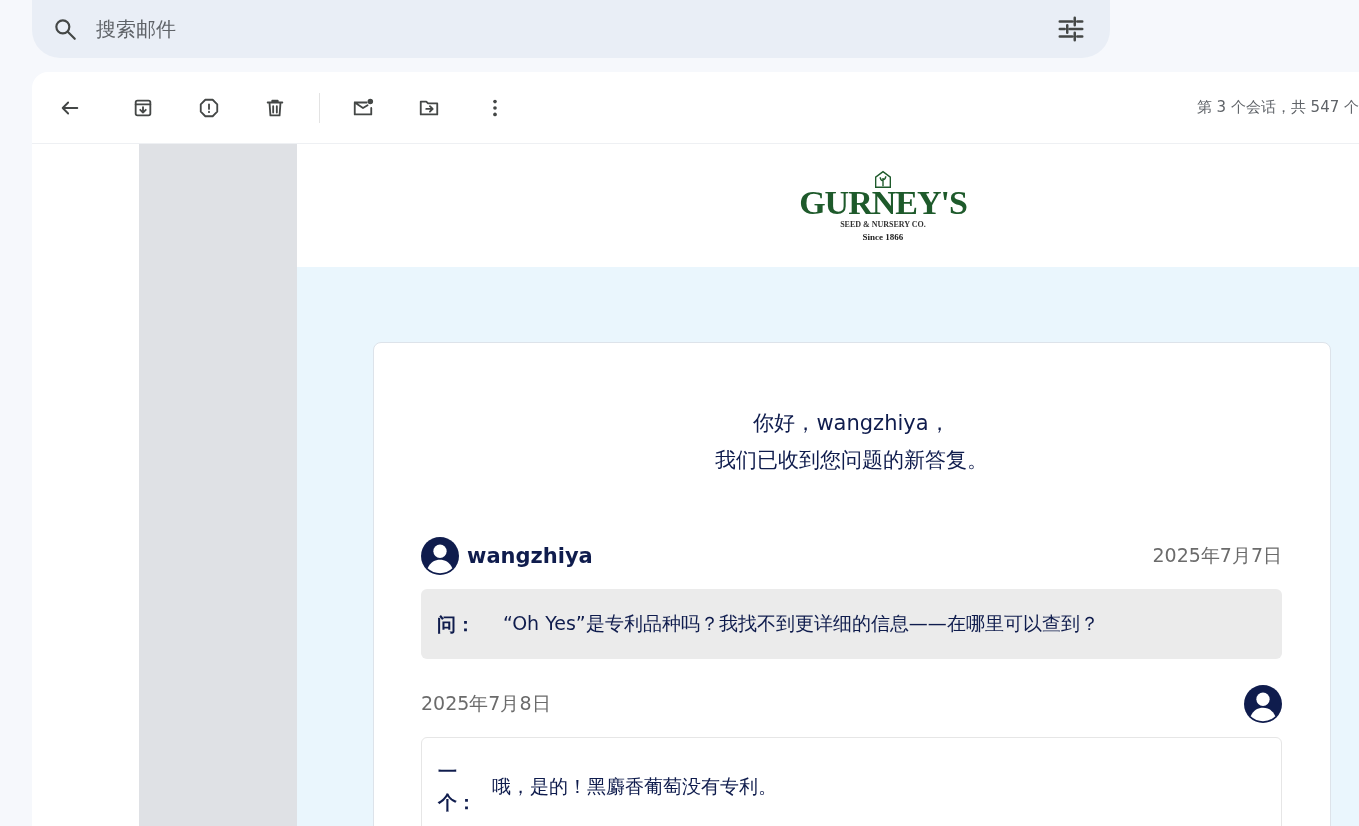  What do you see at coordinates (1217, 555) in the screenshot?
I see `message-date: 2025年7月7日` at bounding box center [1217, 555].